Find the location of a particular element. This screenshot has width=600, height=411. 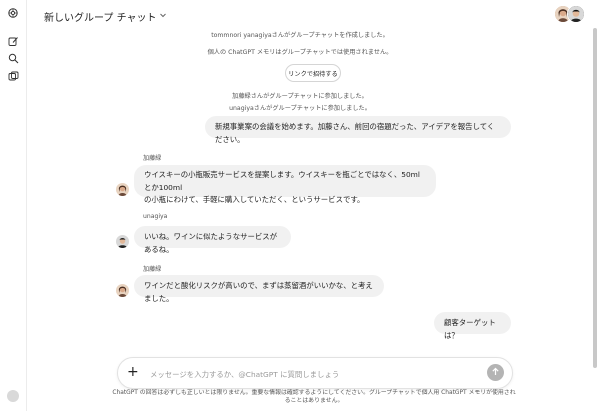

add-attachment-button: + is located at coordinates (133, 372).